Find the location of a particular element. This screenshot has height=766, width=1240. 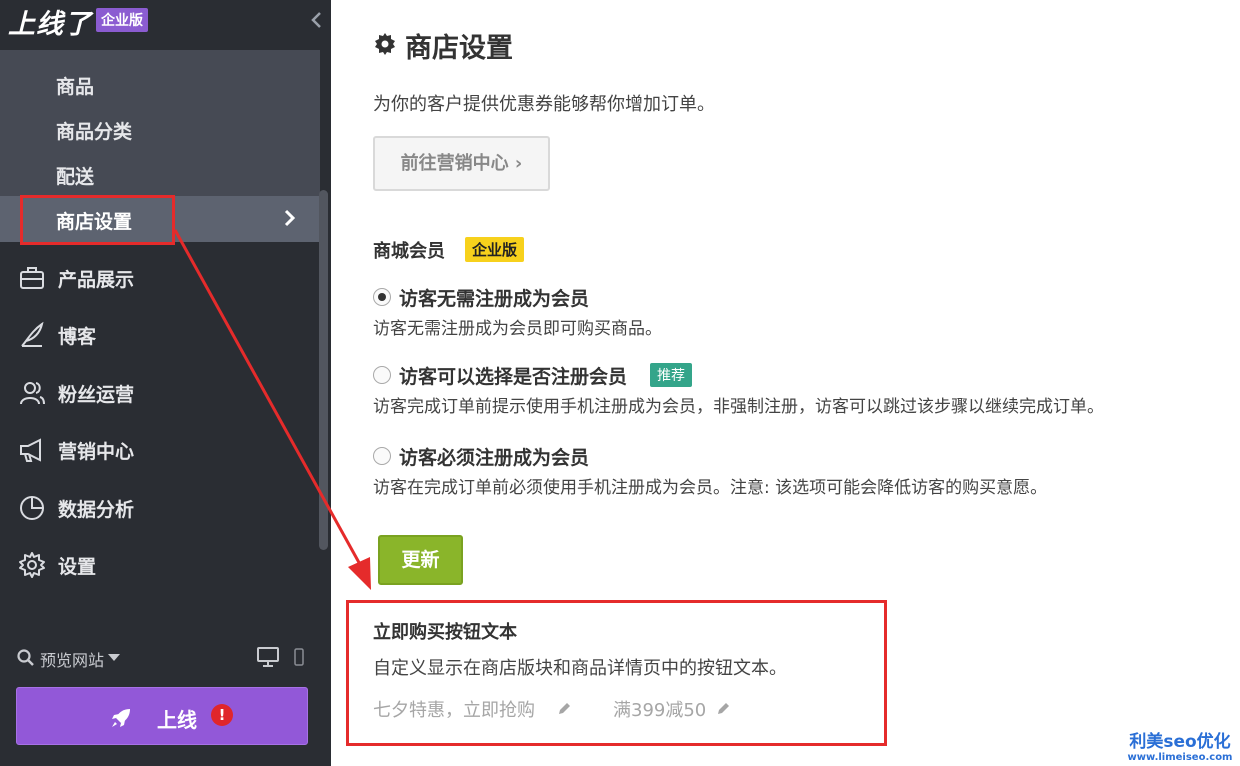

sidebar-item-marketing: 营销中心 is located at coordinates (163, 450).